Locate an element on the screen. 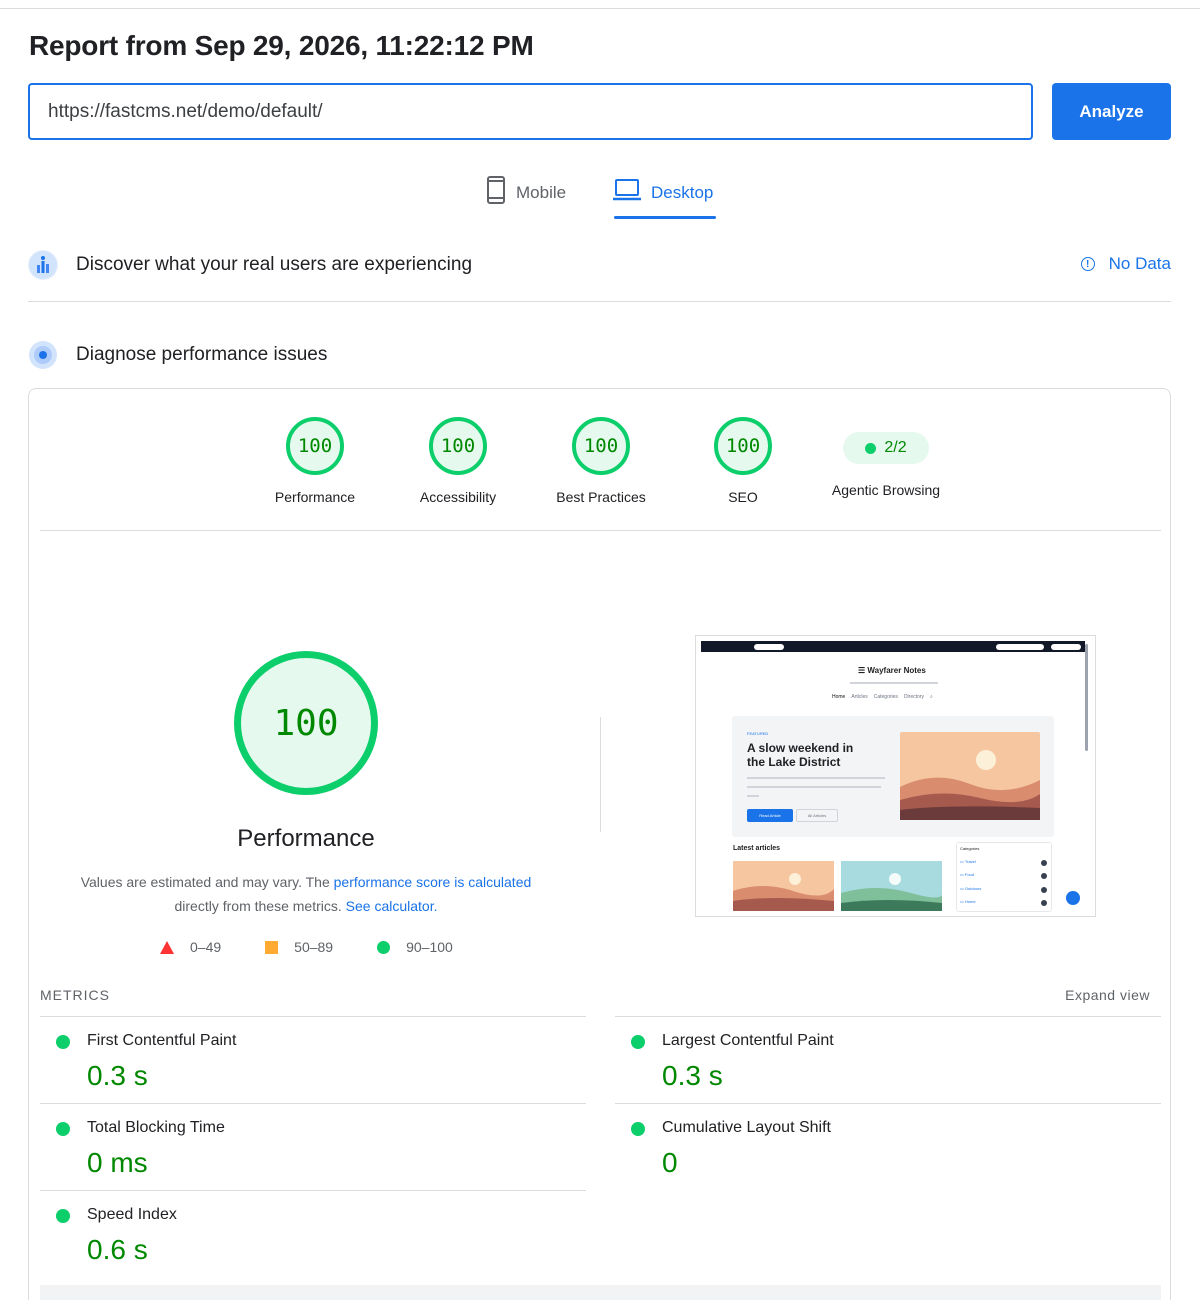  no-data-label: No Data is located at coordinates (1139, 263).